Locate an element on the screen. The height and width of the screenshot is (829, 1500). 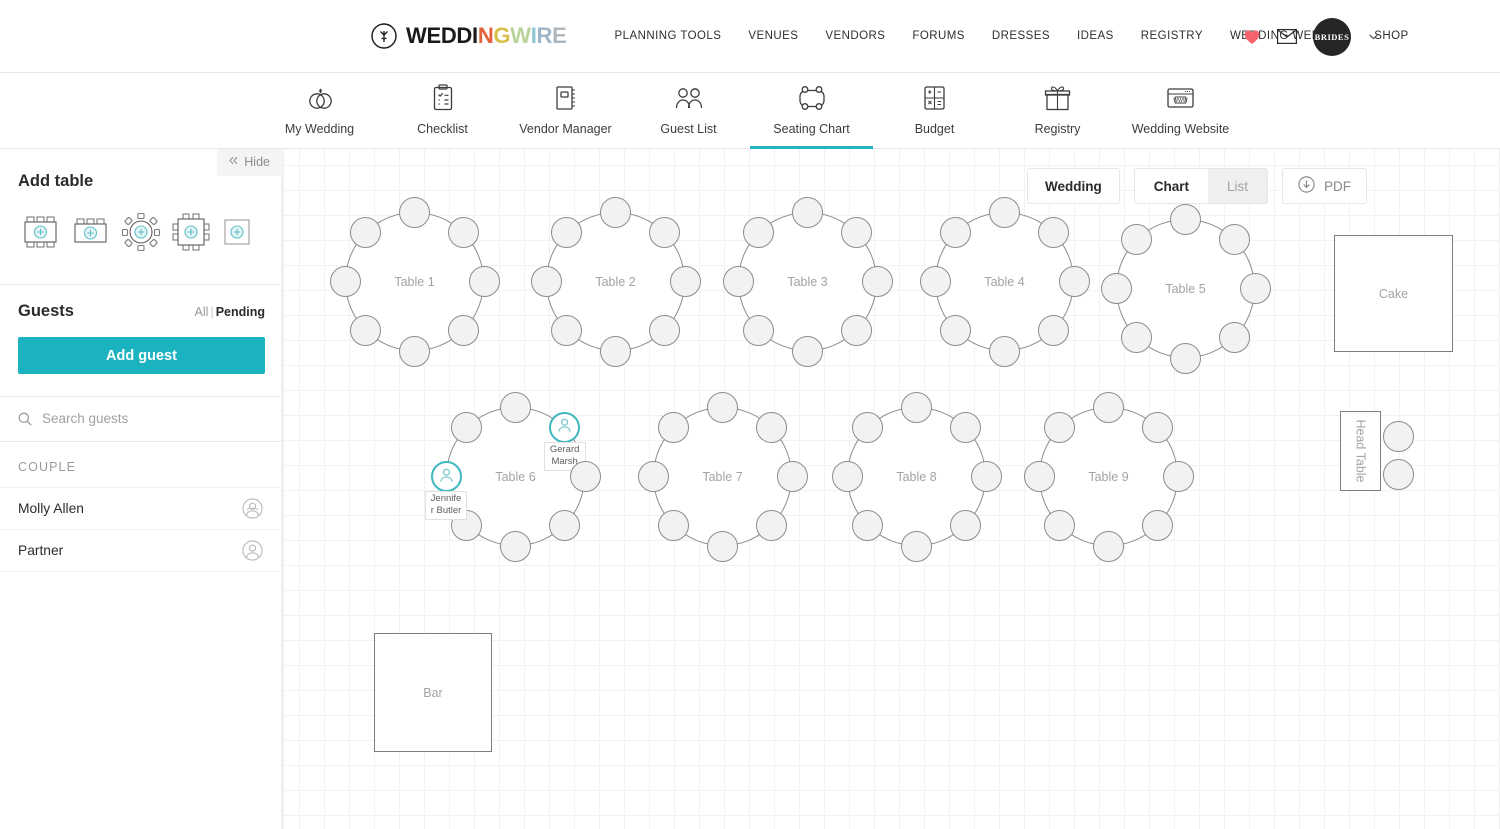
guest-row: Partner is located at coordinates (141, 550).